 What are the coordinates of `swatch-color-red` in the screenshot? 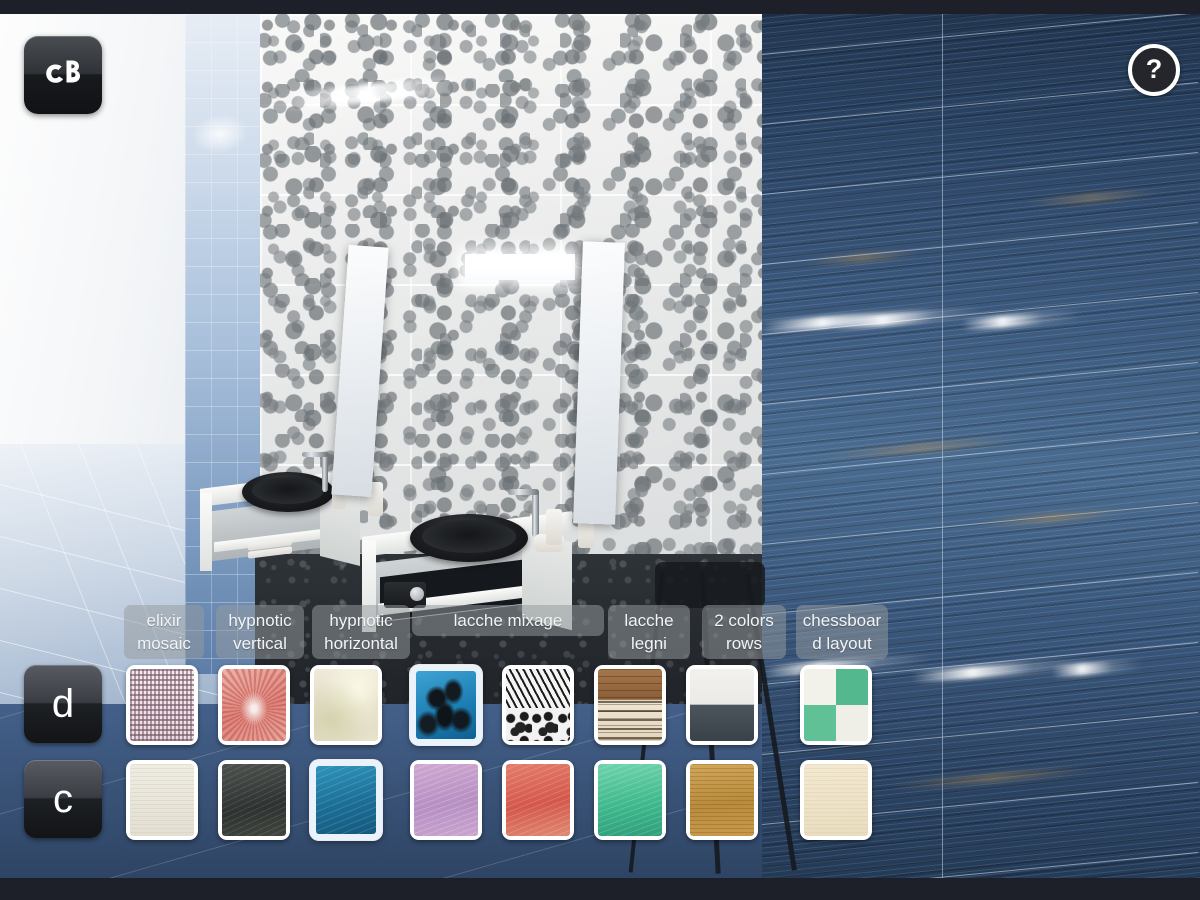 It's located at (538, 800).